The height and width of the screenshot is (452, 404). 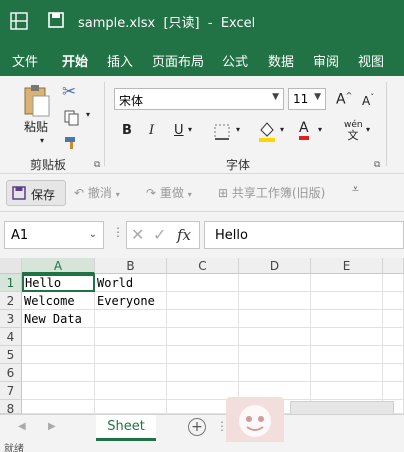 What do you see at coordinates (342, 408) in the screenshot?
I see `horizontal-scrollbar` at bounding box center [342, 408].